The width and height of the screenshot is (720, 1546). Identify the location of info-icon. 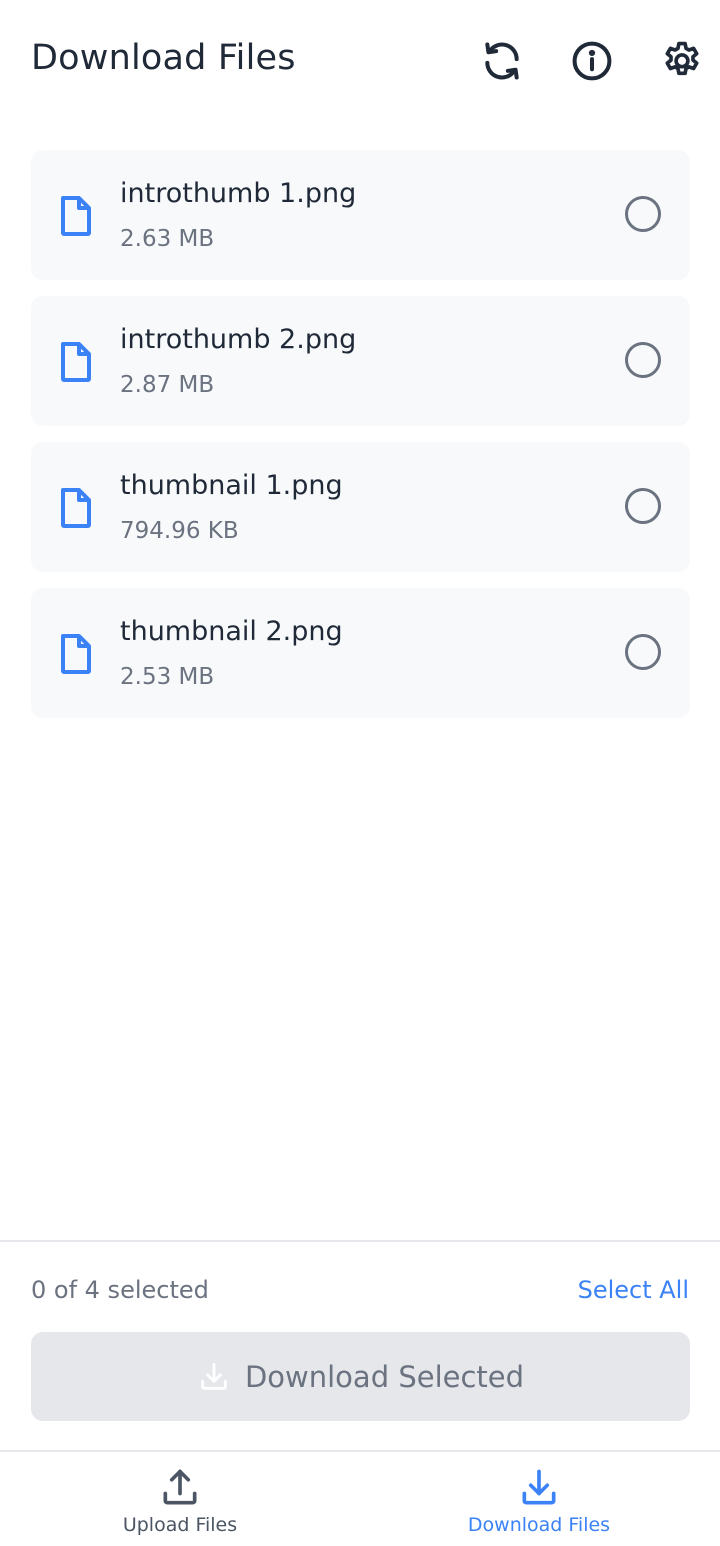
(592, 61).